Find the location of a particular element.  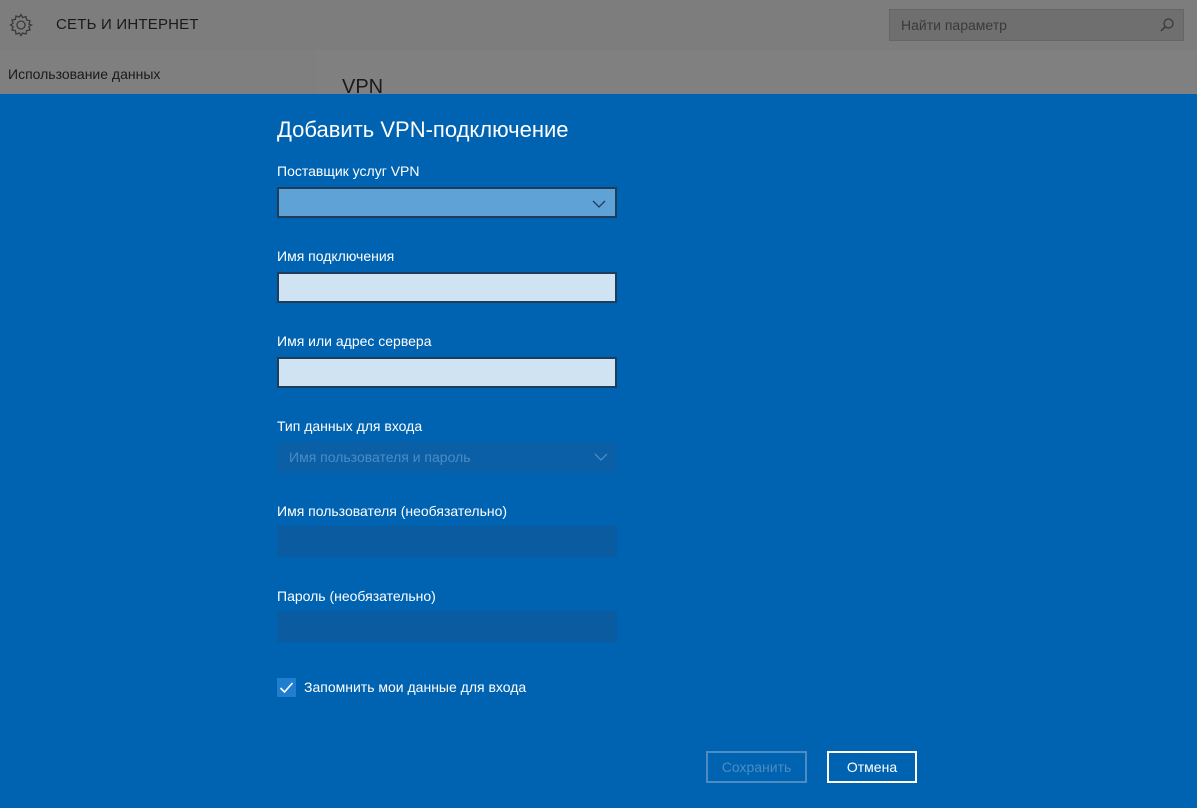

search-icon is located at coordinates (1167, 25).